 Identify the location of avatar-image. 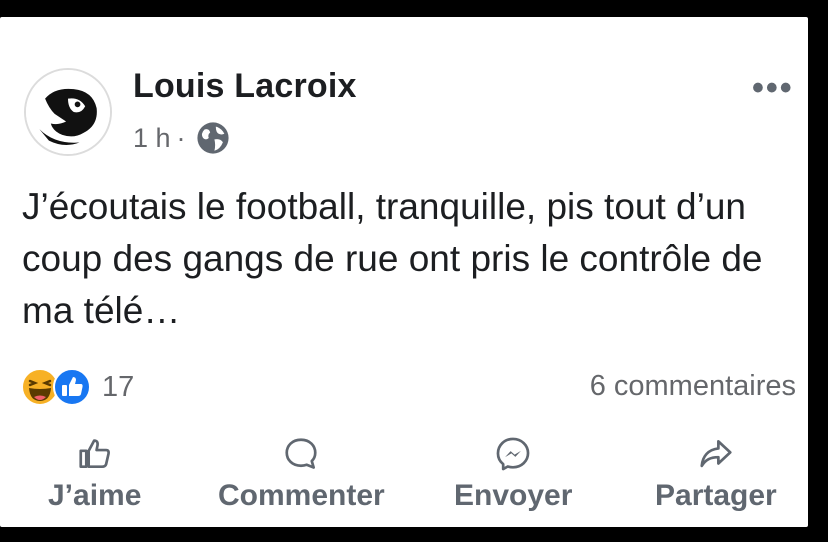
(68, 112).